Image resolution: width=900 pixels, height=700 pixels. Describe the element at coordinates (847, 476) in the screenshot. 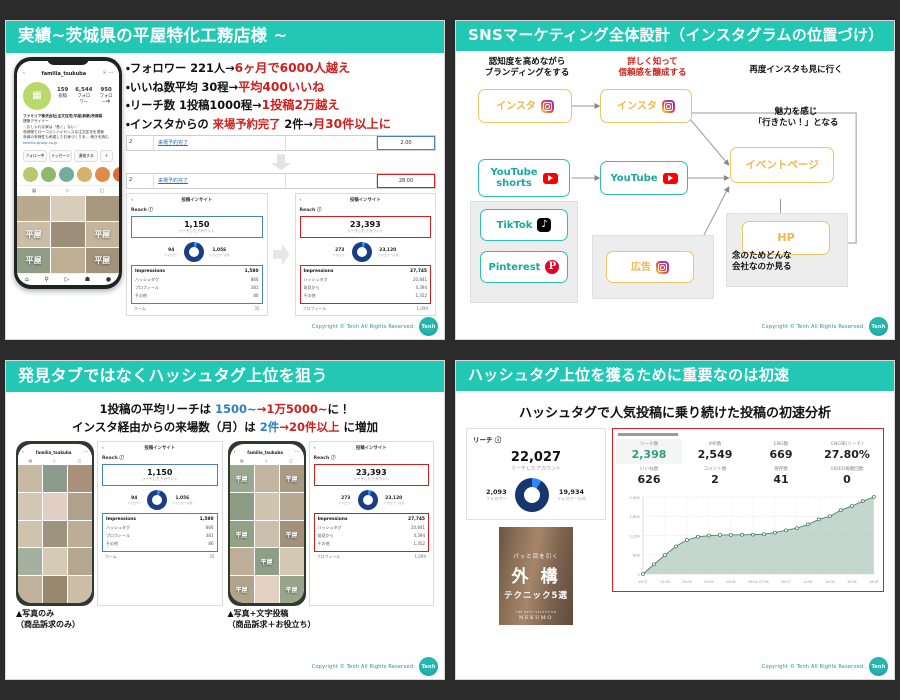

I see `stat-video-views: VIDEO視聴回数 0` at that location.